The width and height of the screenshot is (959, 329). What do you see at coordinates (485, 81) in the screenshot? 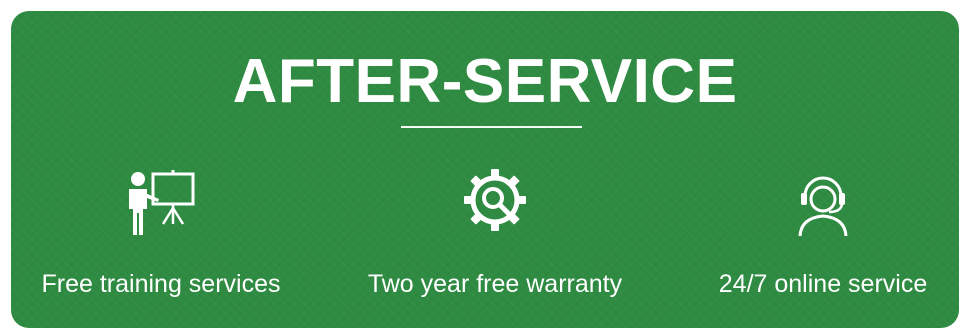
I see `banner-title: AFTER-SERVICE` at bounding box center [485, 81].